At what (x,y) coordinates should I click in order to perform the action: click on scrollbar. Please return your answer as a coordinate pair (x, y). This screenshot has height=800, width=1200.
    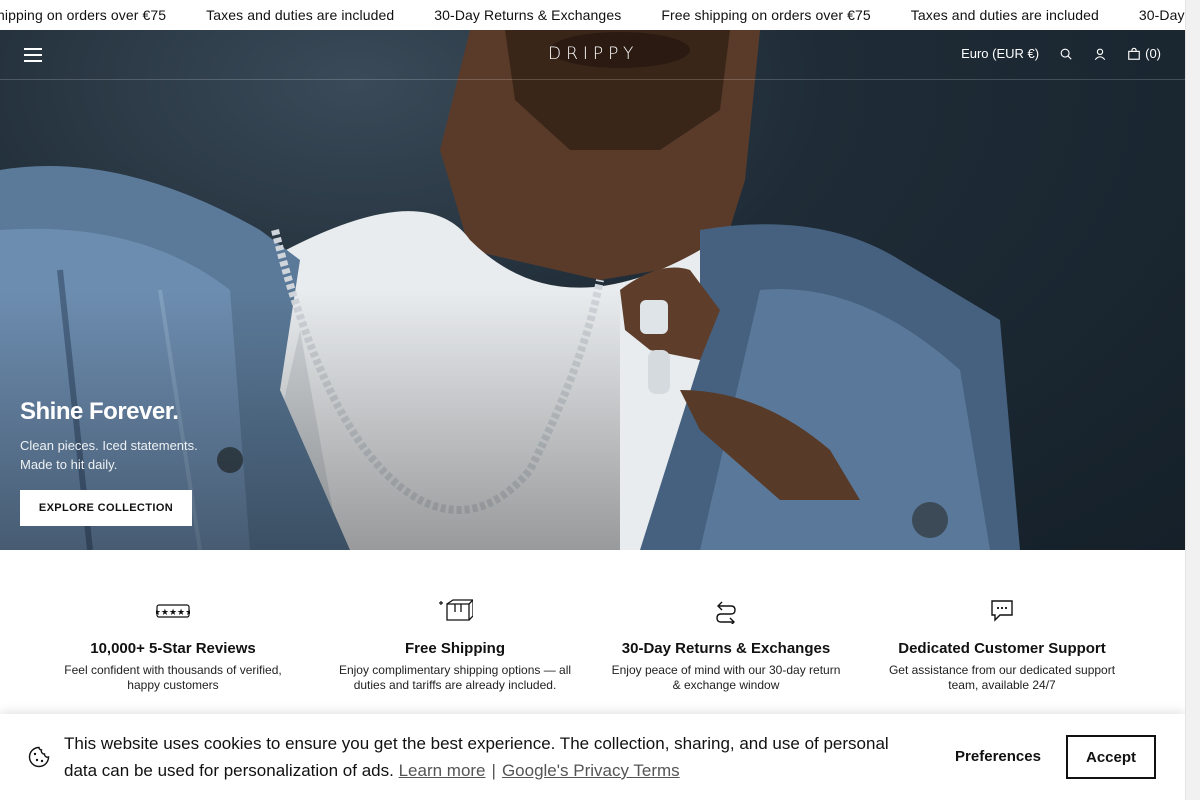
    Looking at the image, I should click on (1192, 400).